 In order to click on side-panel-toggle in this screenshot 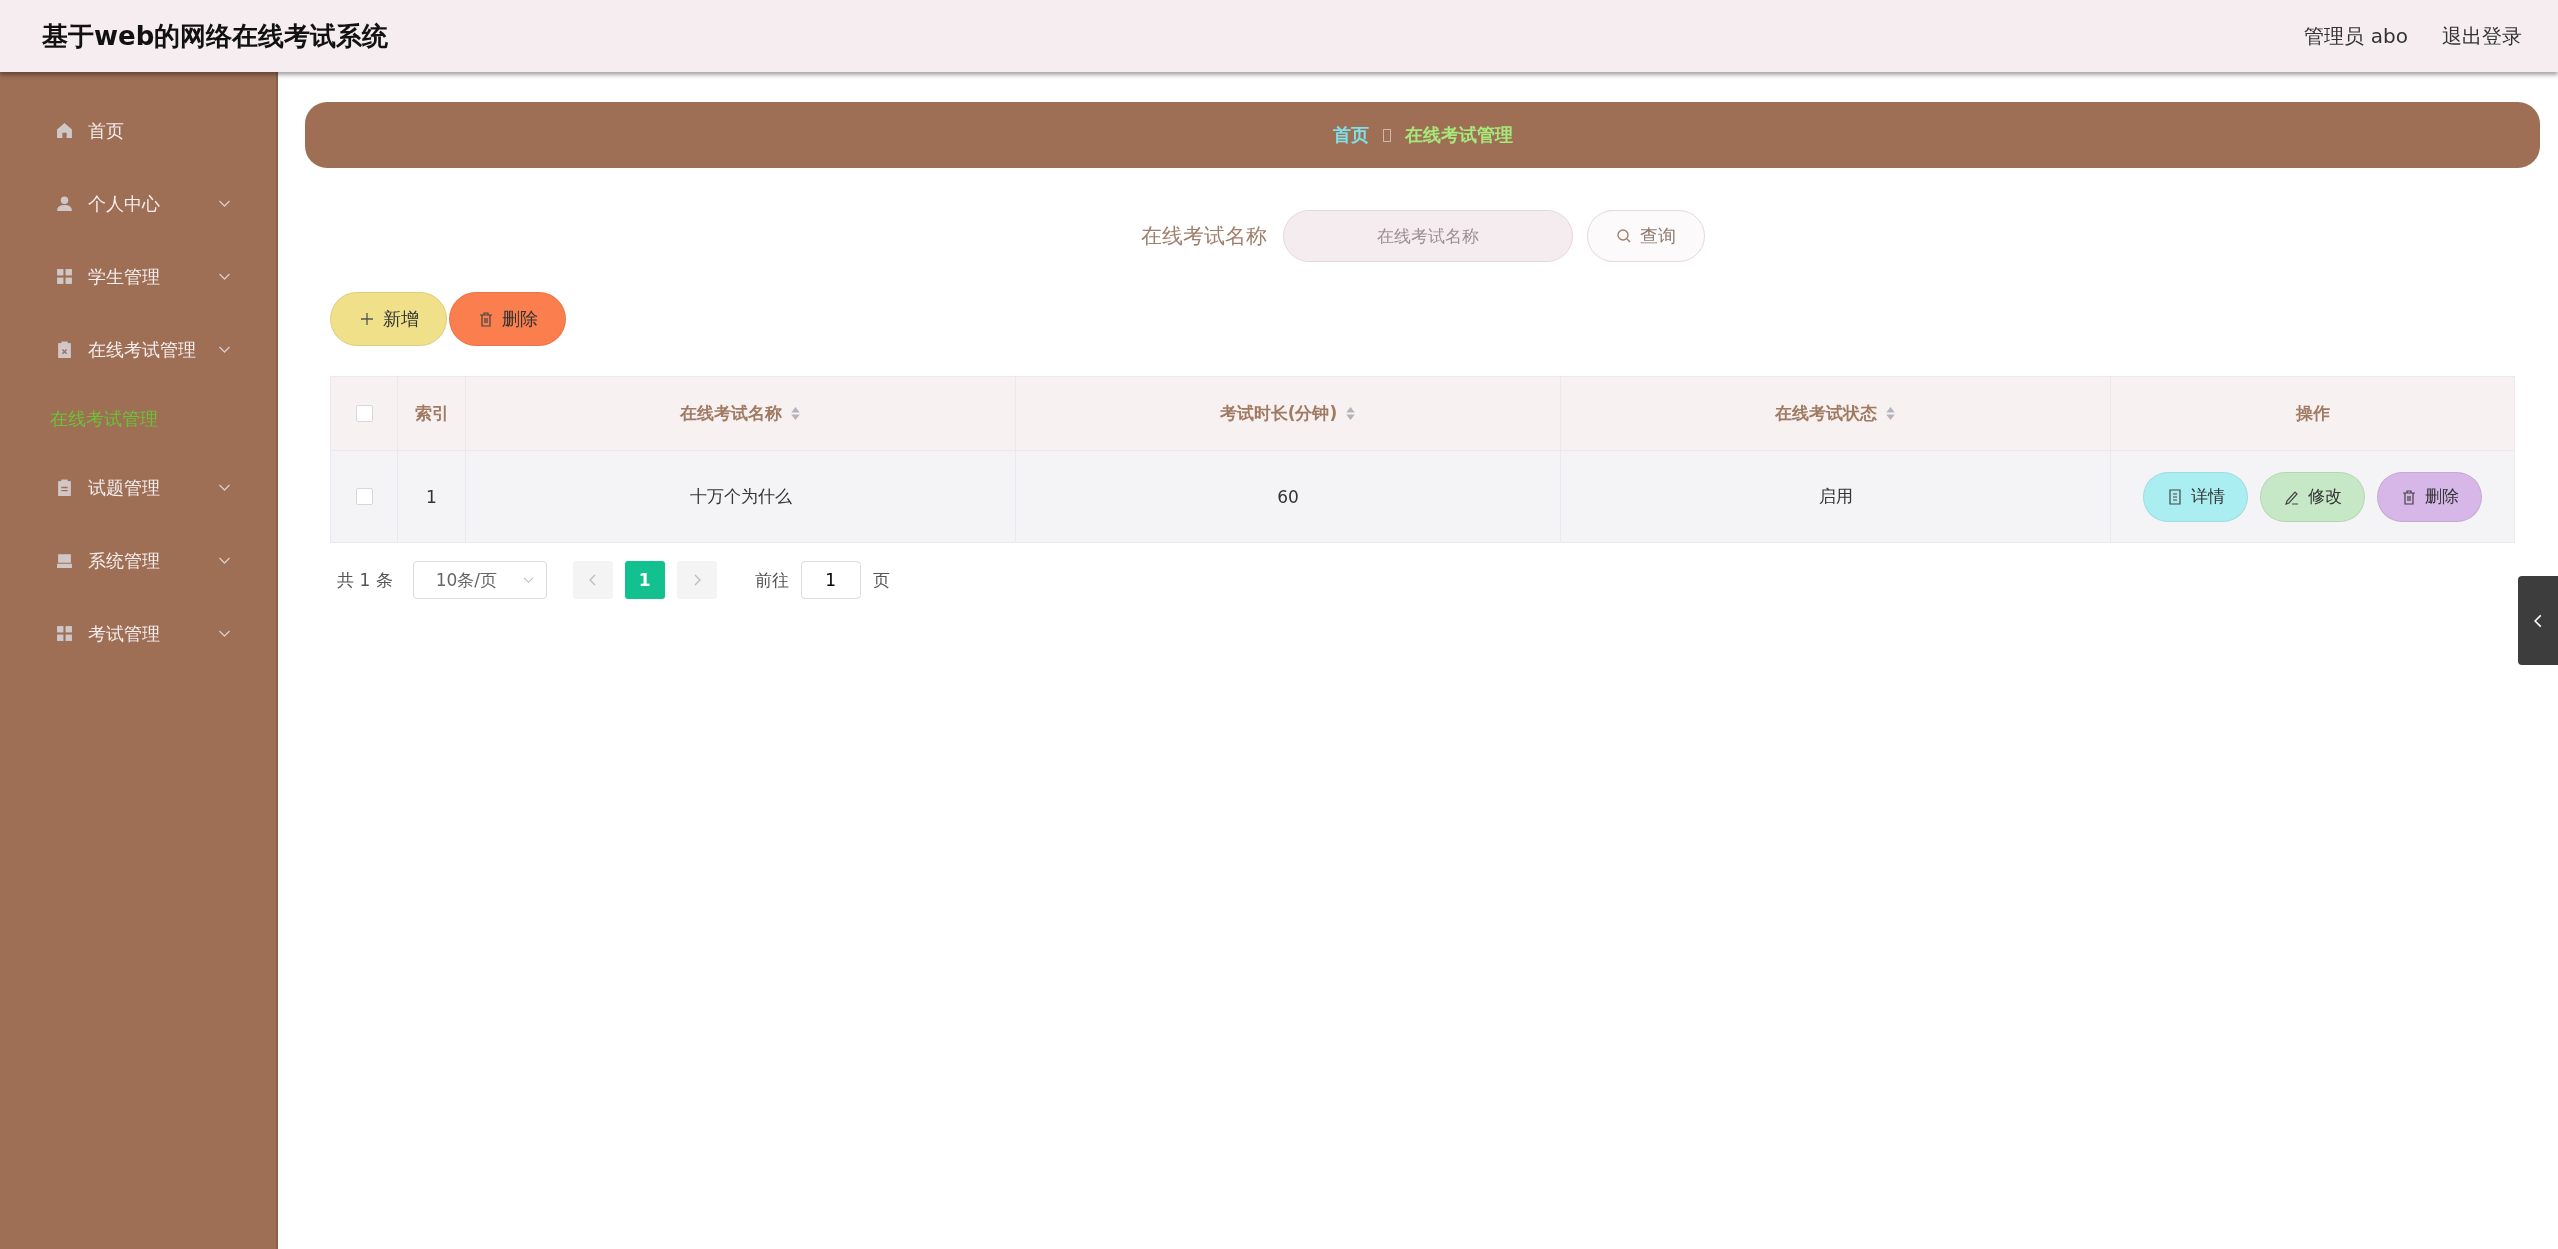, I will do `click(2538, 620)`.